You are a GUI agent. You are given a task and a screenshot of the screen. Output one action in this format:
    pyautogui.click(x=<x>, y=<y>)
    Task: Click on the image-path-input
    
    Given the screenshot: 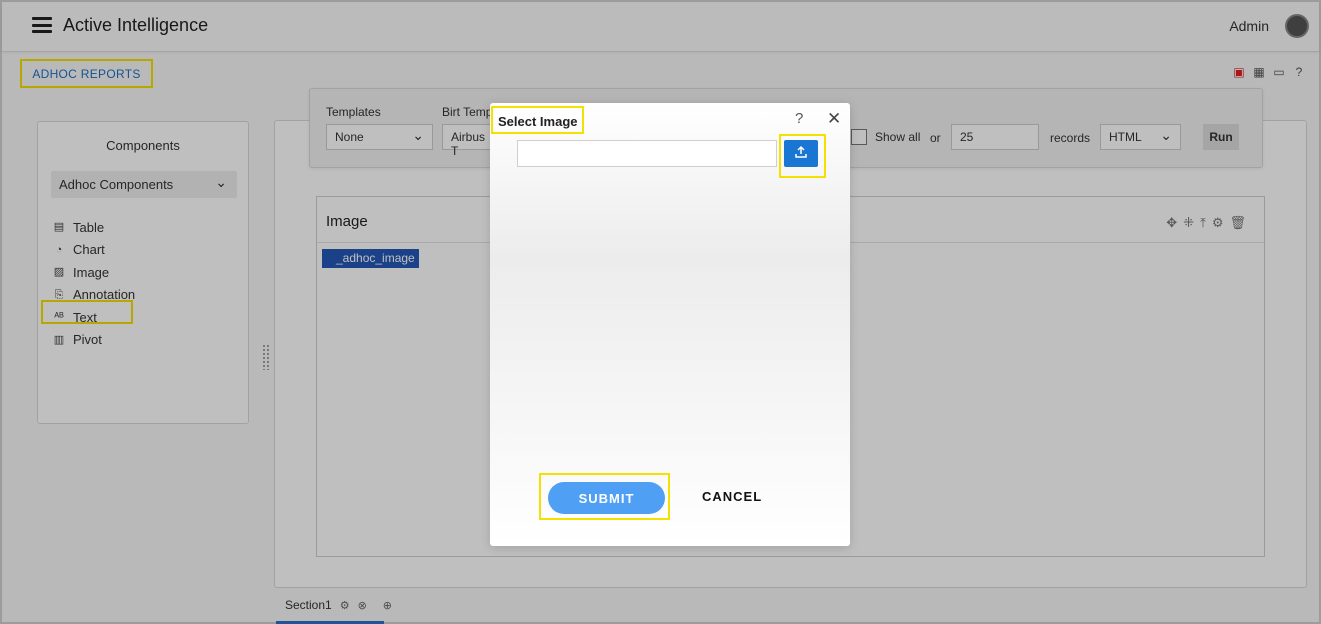 What is the action you would take?
    pyautogui.click(x=647, y=153)
    